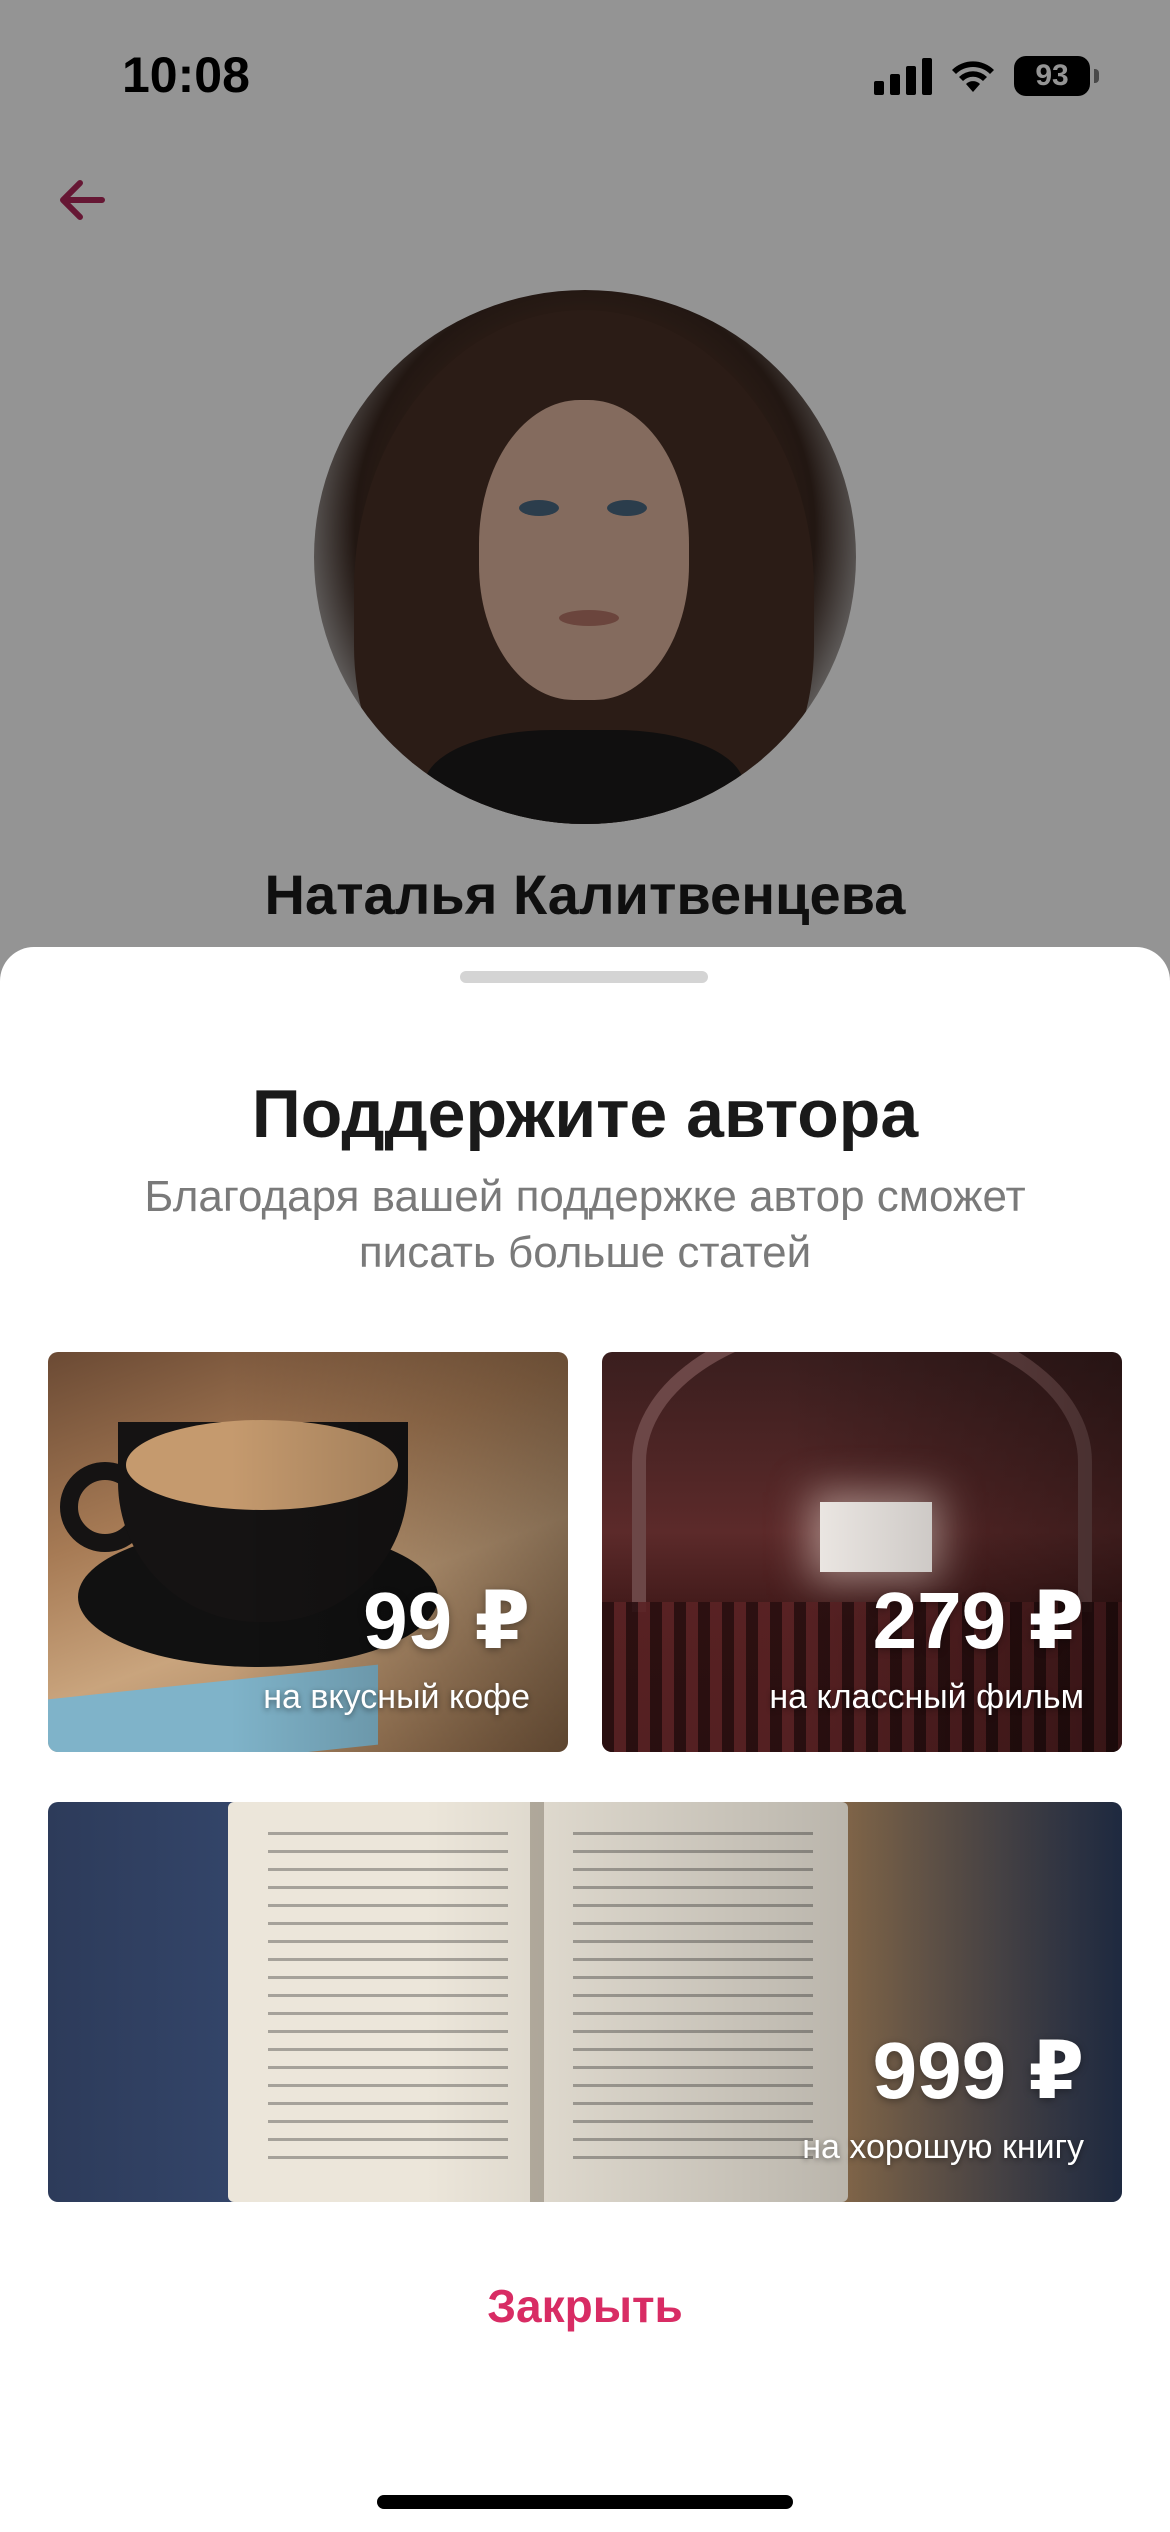 The height and width of the screenshot is (2532, 1170). Describe the element at coordinates (978, 1620) in the screenshot. I see `option-price: 279 ₽` at that location.